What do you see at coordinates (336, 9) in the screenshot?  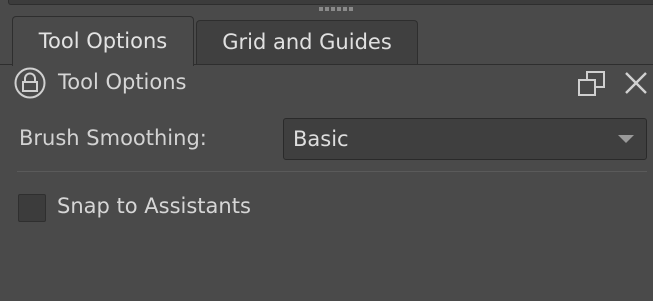 I see `drag-handle` at bounding box center [336, 9].